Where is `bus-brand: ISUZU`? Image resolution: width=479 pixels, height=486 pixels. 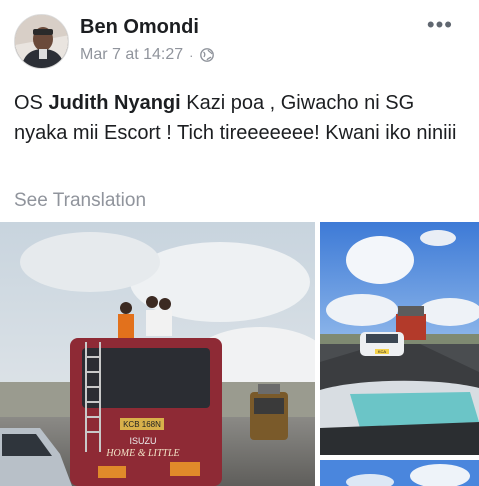
bus-brand: ISUZU is located at coordinates (143, 441).